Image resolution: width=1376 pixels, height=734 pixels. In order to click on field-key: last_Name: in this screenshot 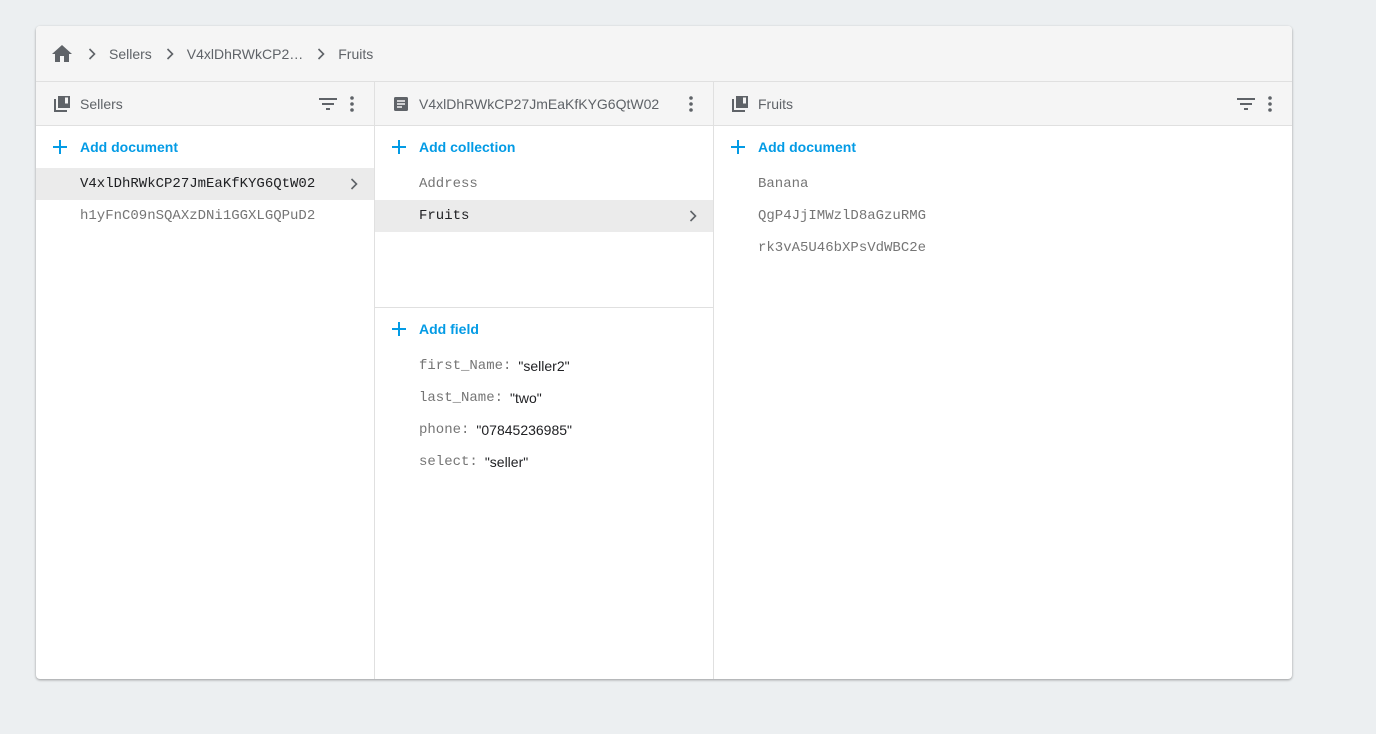, I will do `click(461, 398)`.